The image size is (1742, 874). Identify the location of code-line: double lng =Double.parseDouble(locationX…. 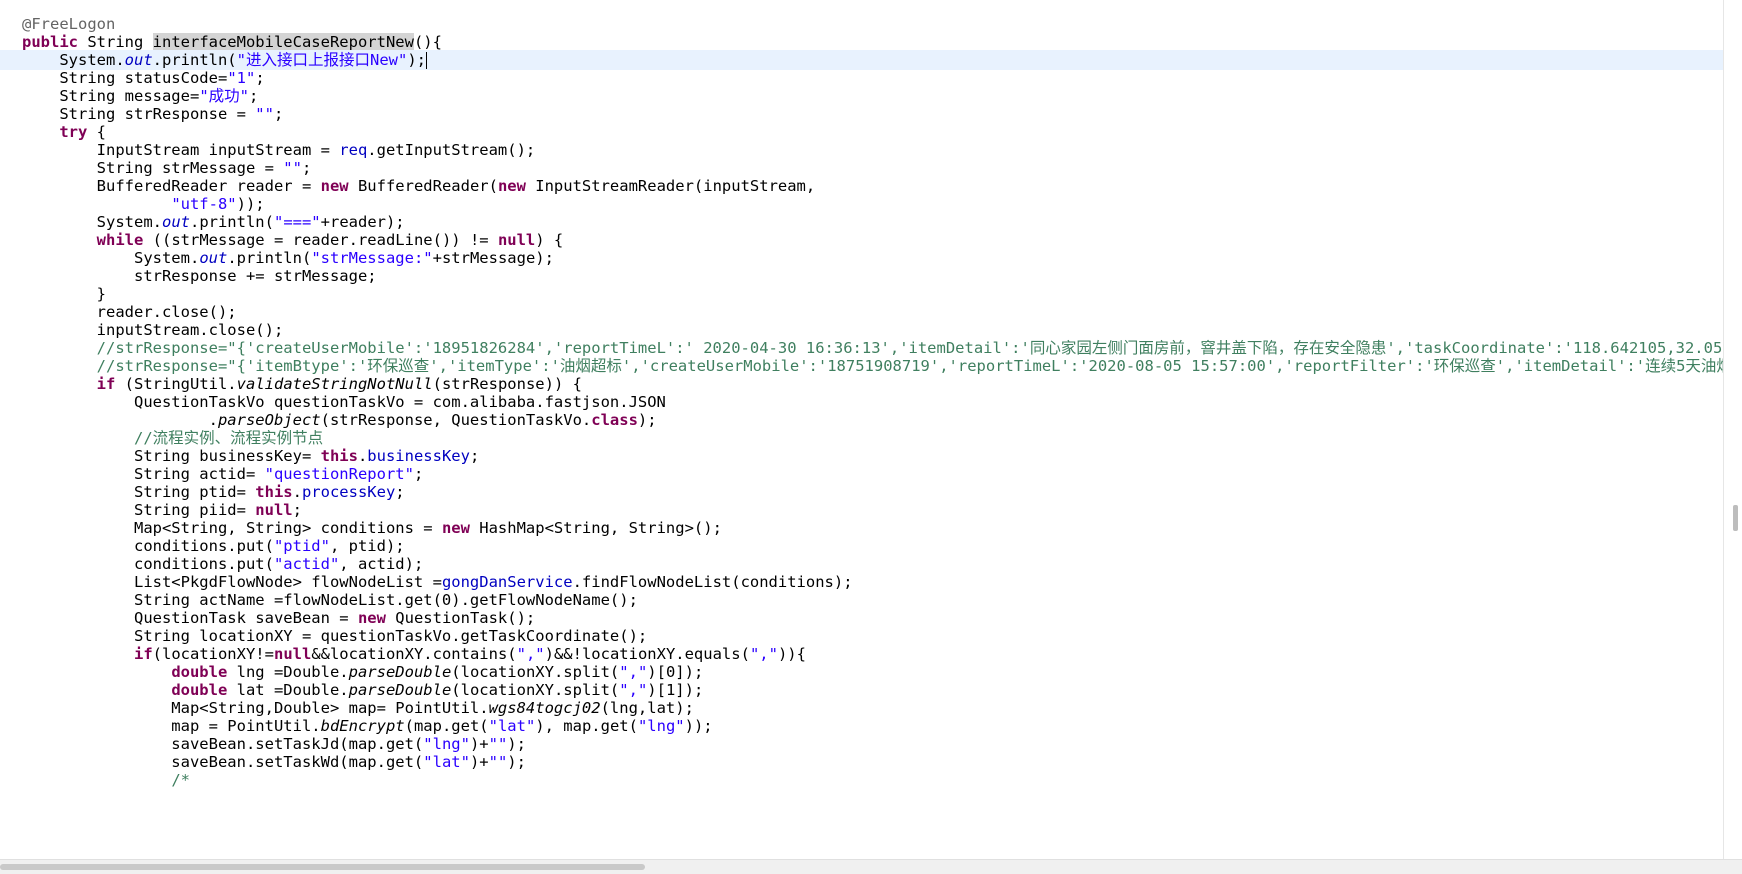
(862, 672).